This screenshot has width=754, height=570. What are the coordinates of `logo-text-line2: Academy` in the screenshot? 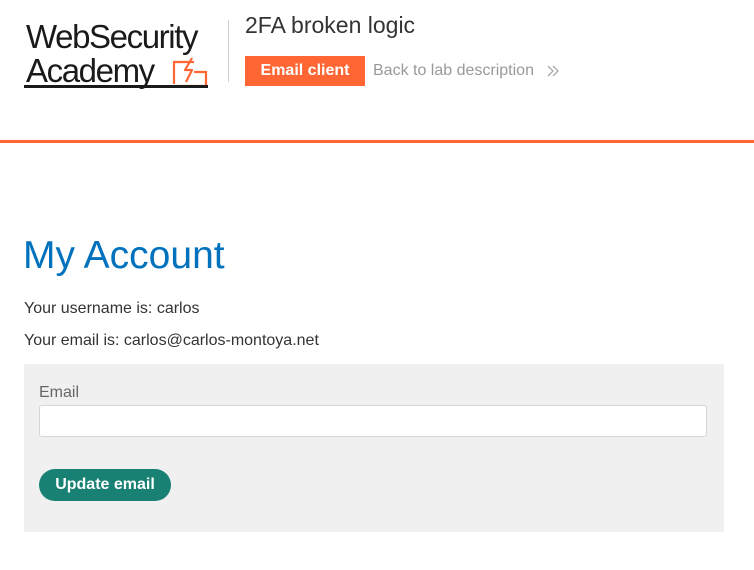 It's located at (90, 70).